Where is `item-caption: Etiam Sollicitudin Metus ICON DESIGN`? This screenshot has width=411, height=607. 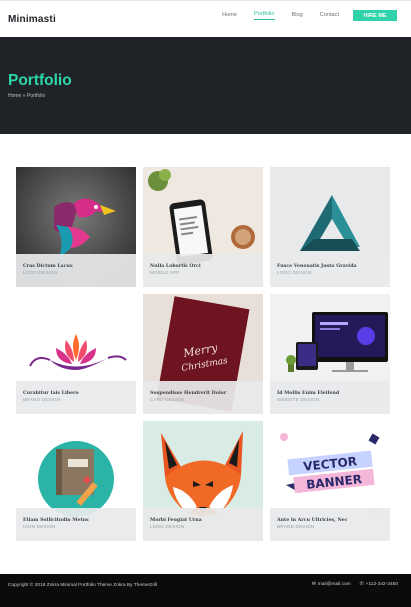
item-caption: Etiam Sollicitudin Metus ICON DESIGN is located at coordinates (76, 524).